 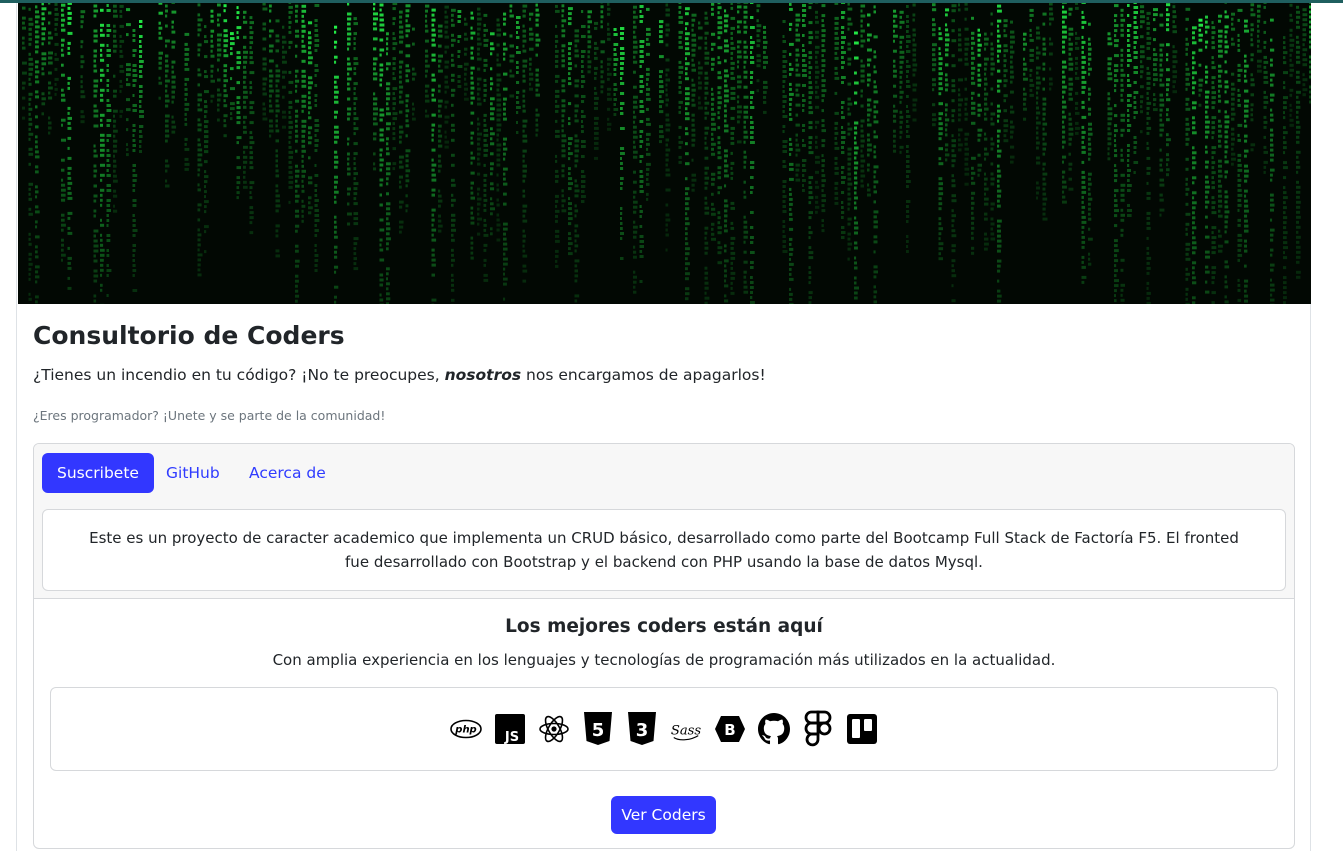 What do you see at coordinates (862, 729) in the screenshot?
I see `trello-icon` at bounding box center [862, 729].